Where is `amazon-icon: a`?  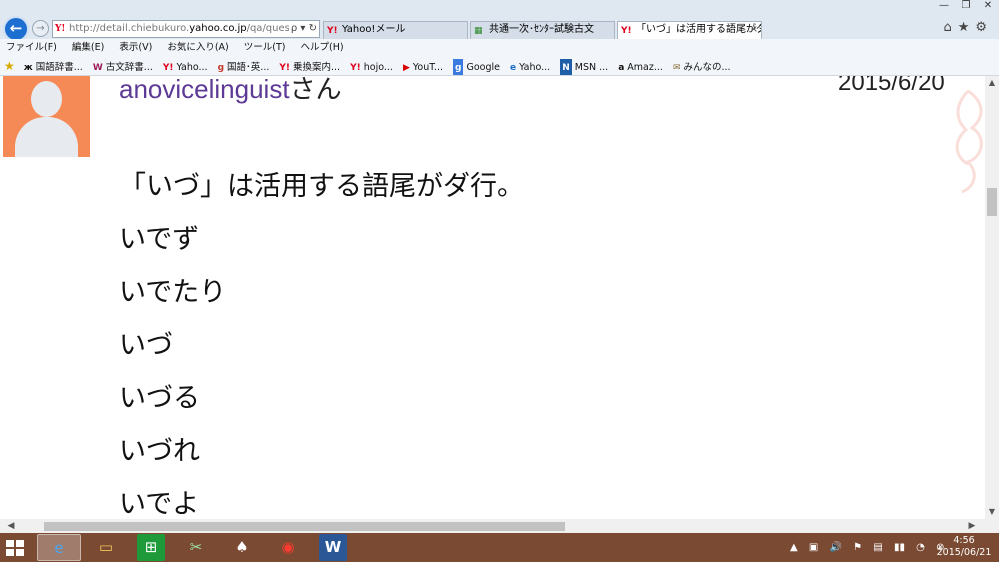 amazon-icon: a is located at coordinates (621, 68).